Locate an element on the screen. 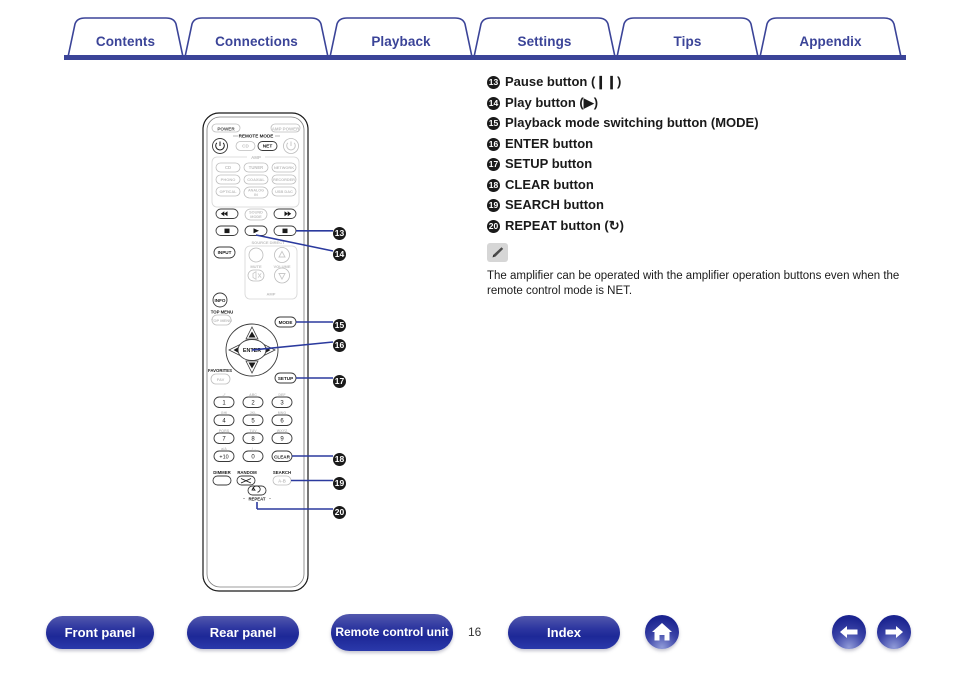 The width and height of the screenshot is (954, 673). callout-label: SETUP button is located at coordinates (549, 163).